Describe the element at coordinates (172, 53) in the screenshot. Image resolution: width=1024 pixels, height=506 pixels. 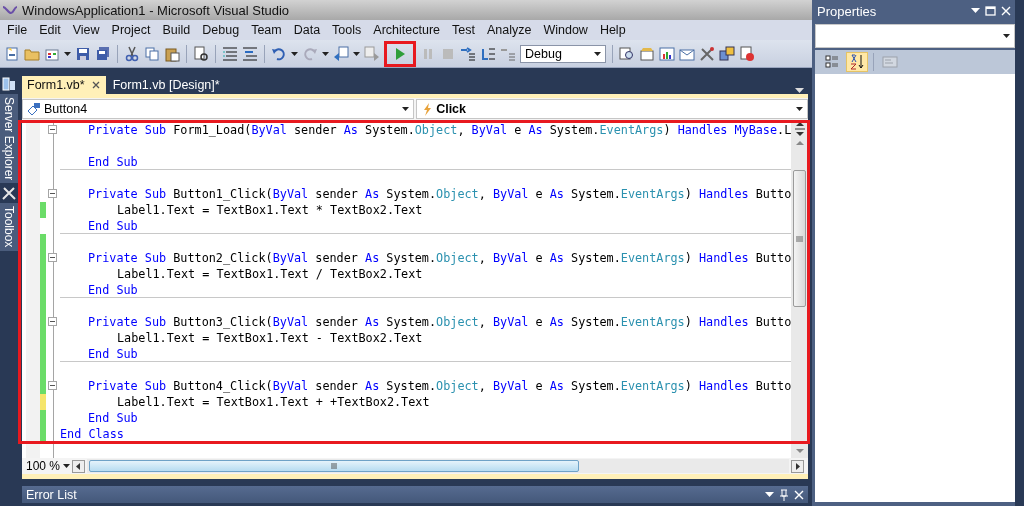
I see `paste-icon` at that location.